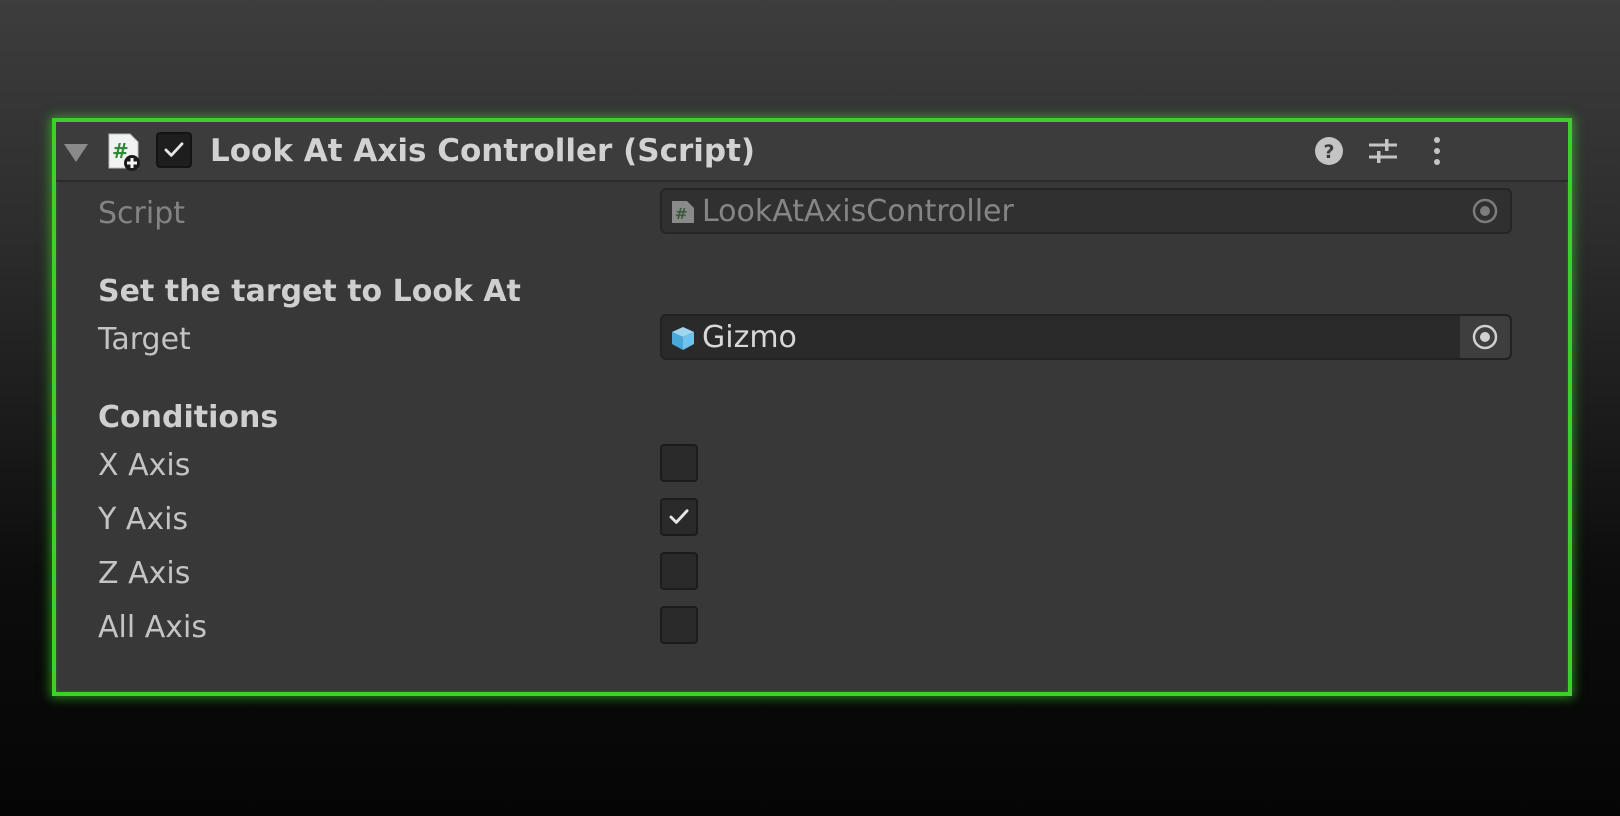  I want to click on y-axis-label: Y Axis, so click(143, 519).